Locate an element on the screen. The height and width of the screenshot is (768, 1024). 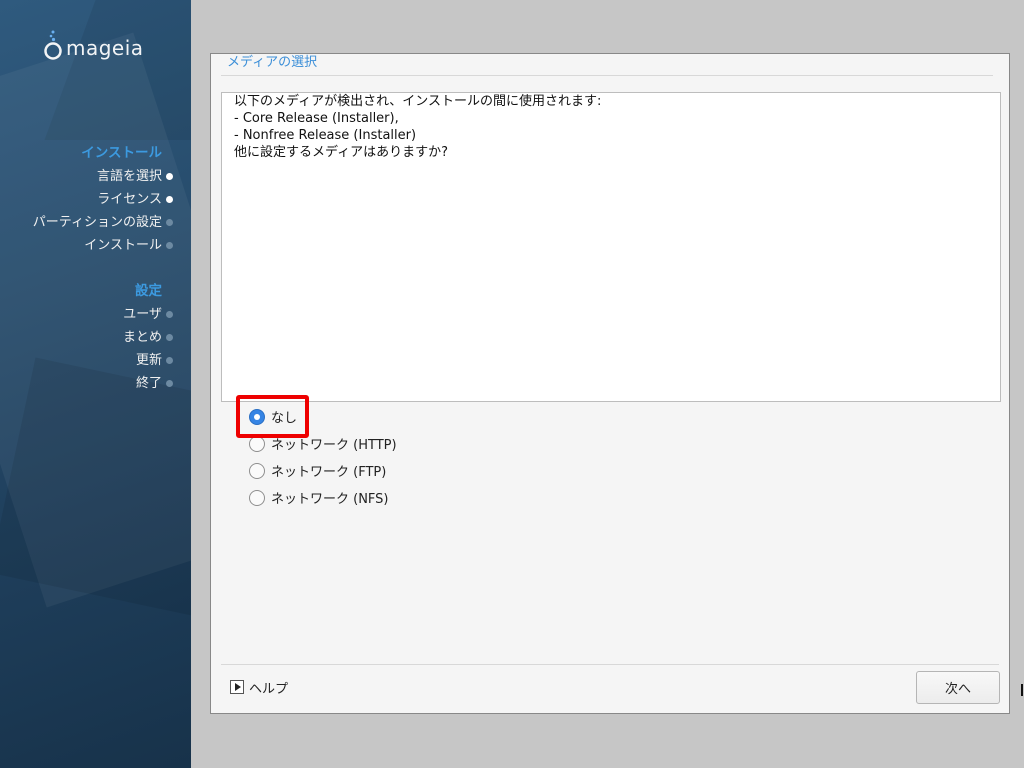
window-title: メディアの選択 is located at coordinates (272, 62).